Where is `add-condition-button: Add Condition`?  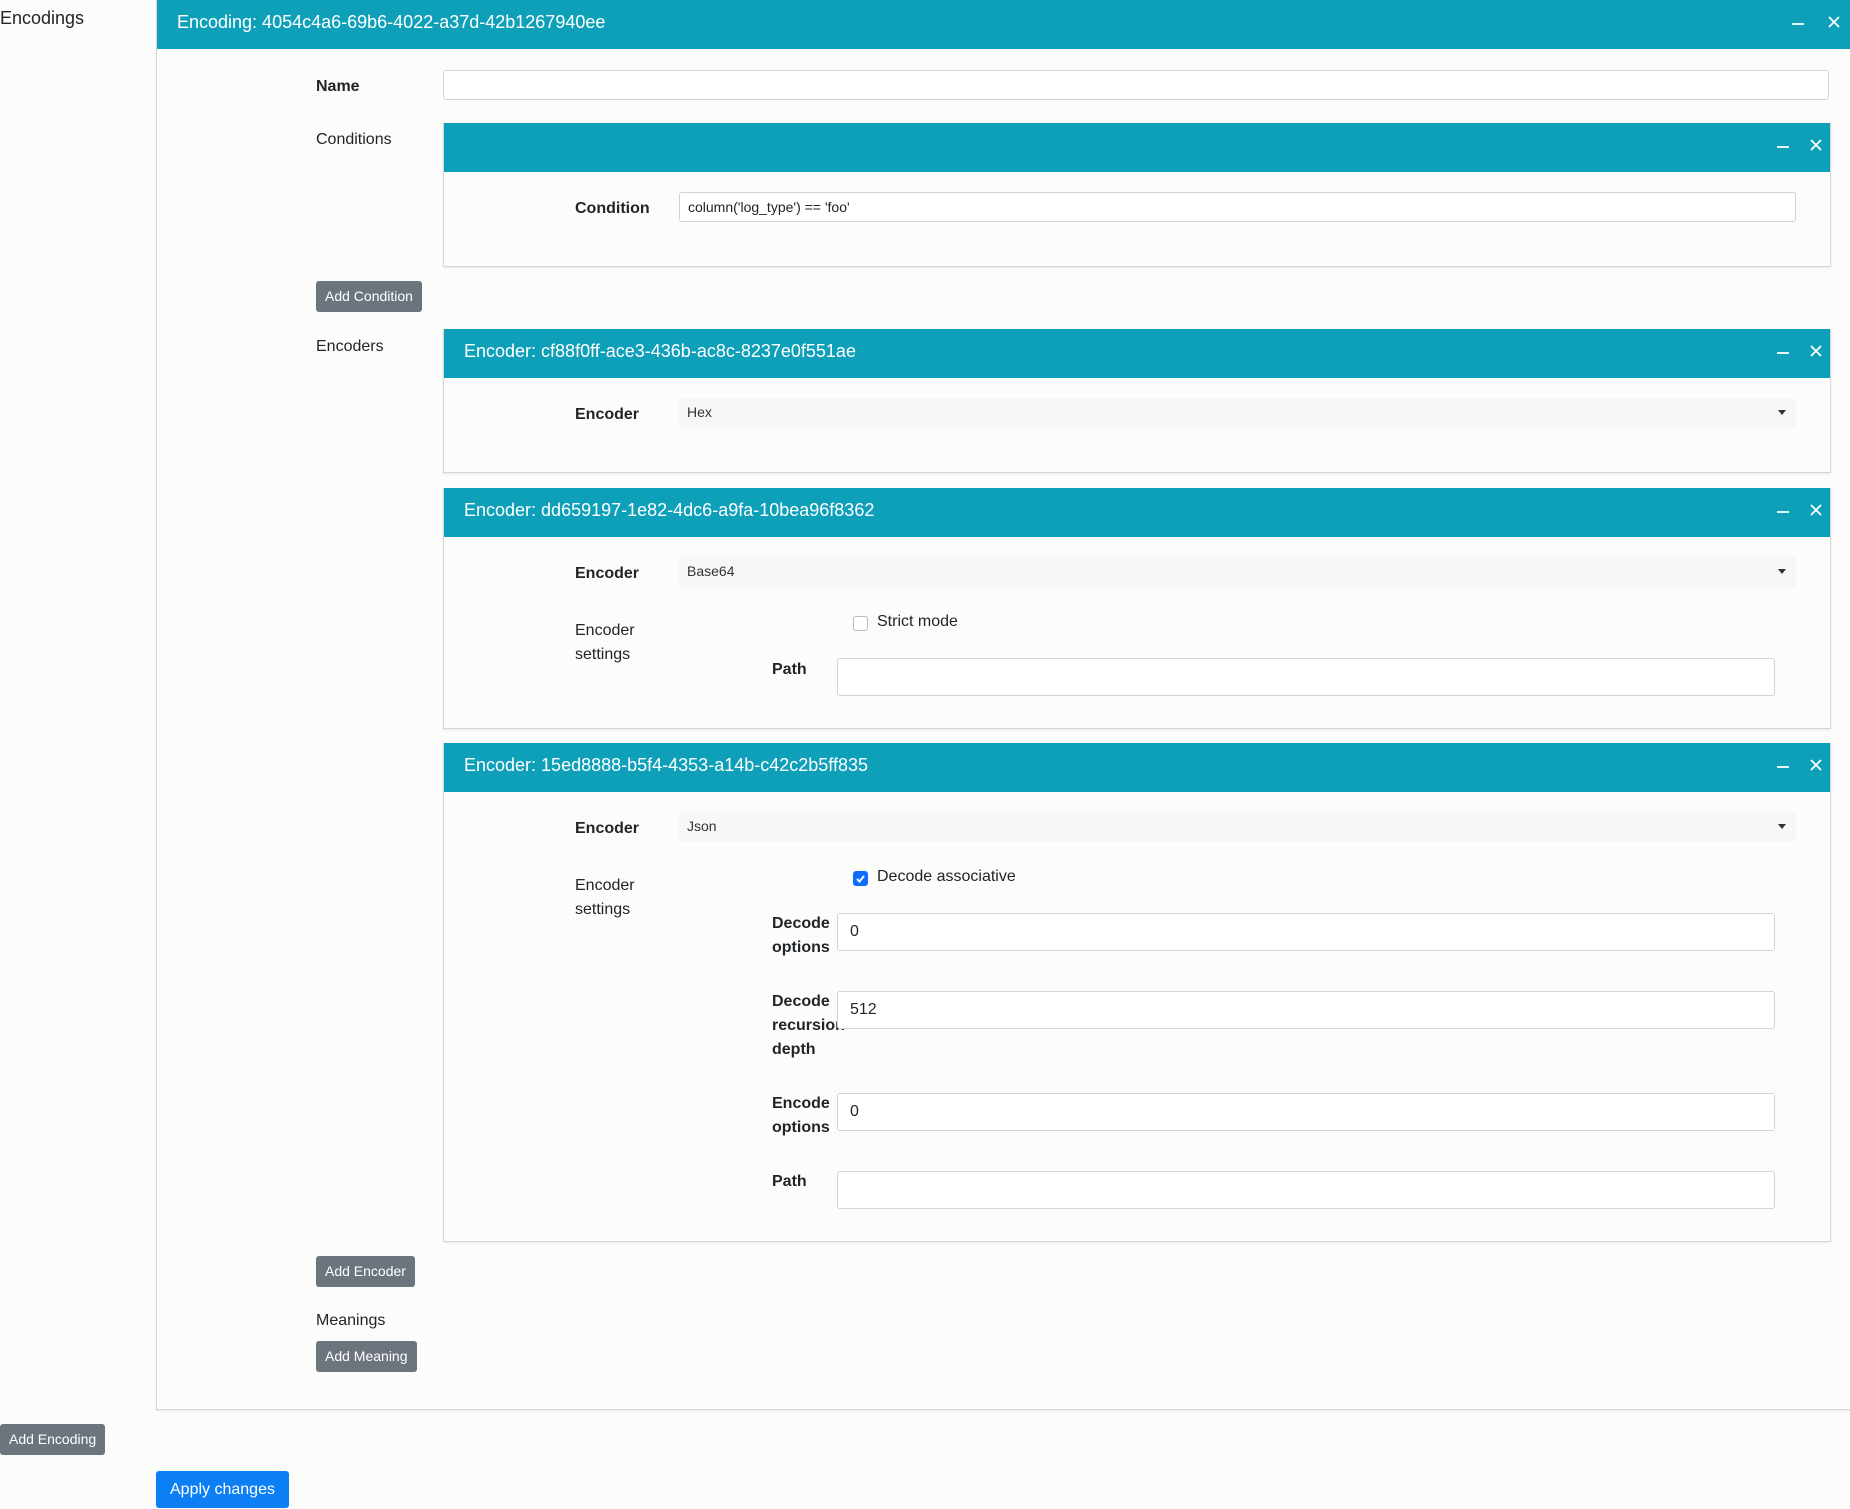
add-condition-button: Add Condition is located at coordinates (369, 296).